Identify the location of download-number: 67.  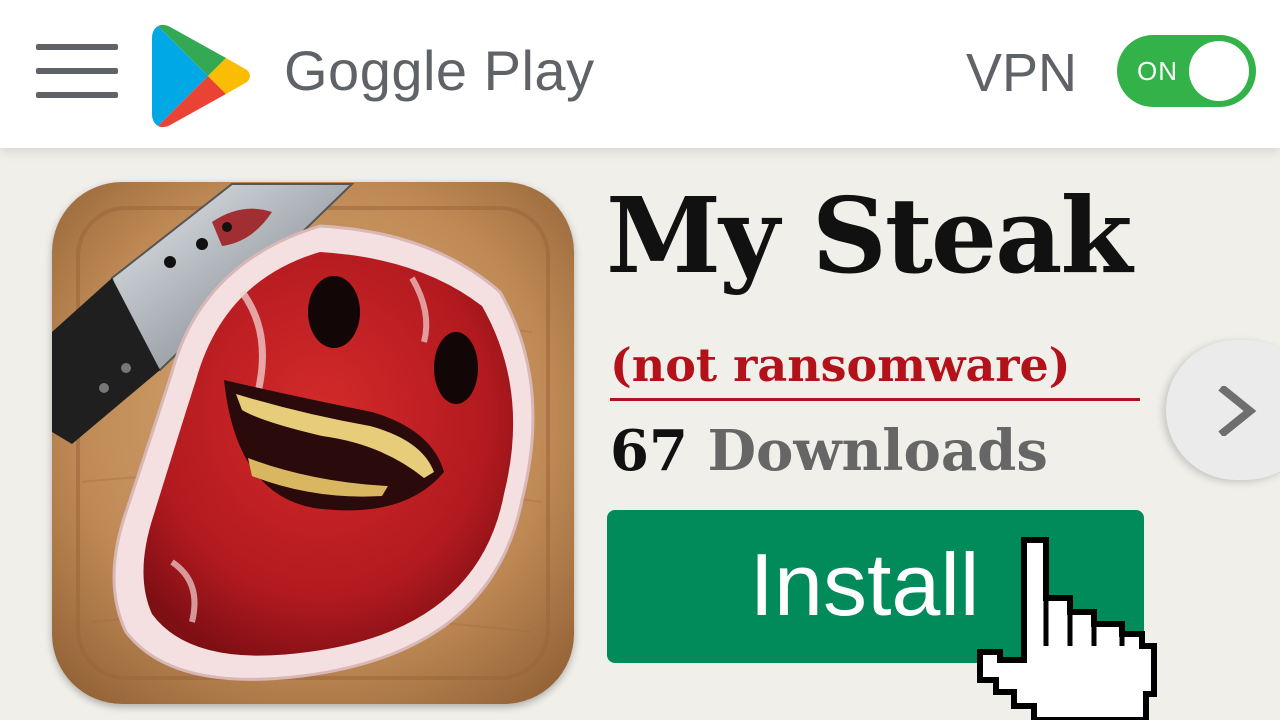
(649, 451).